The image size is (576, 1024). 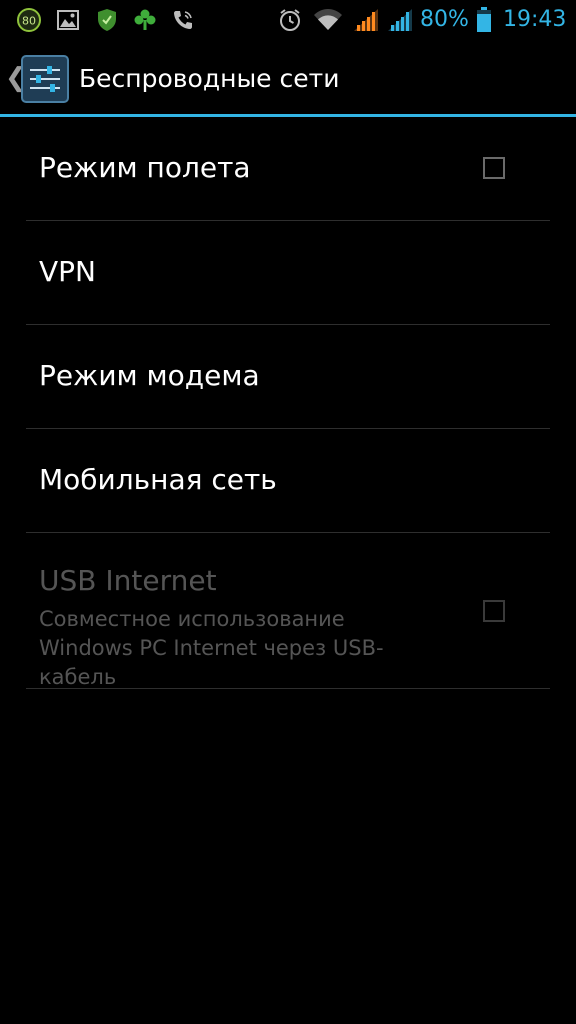 I want to click on phone-call-icon, so click(x=183, y=20).